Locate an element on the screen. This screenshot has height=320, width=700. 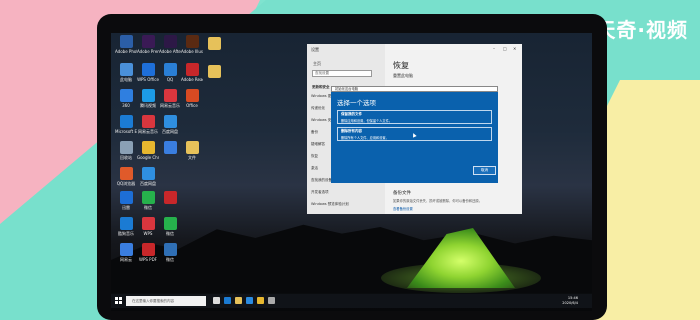
settings-search-input: 查找设置 is located at coordinates (342, 73).